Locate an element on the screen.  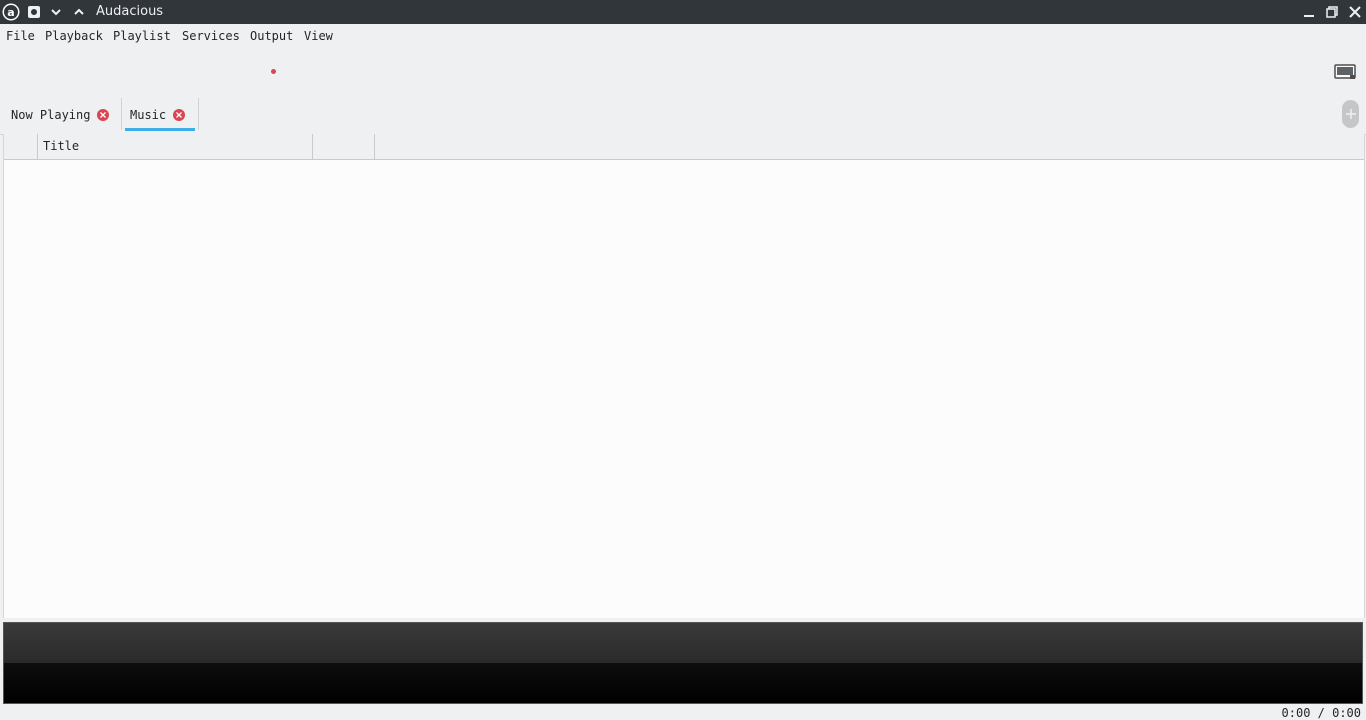
menu-playlist: Playlist is located at coordinates (142, 36).